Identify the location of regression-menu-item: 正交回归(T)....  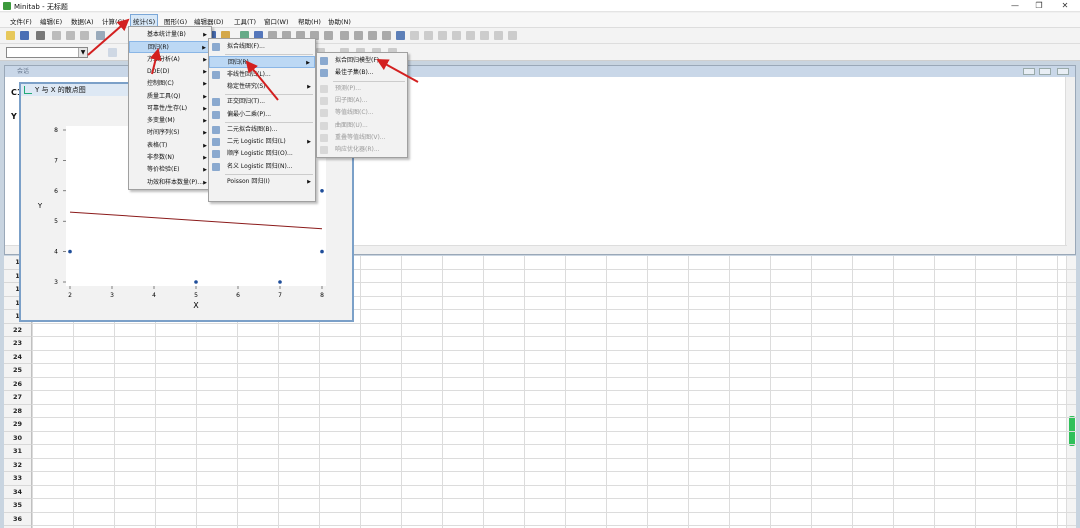
(262, 102).